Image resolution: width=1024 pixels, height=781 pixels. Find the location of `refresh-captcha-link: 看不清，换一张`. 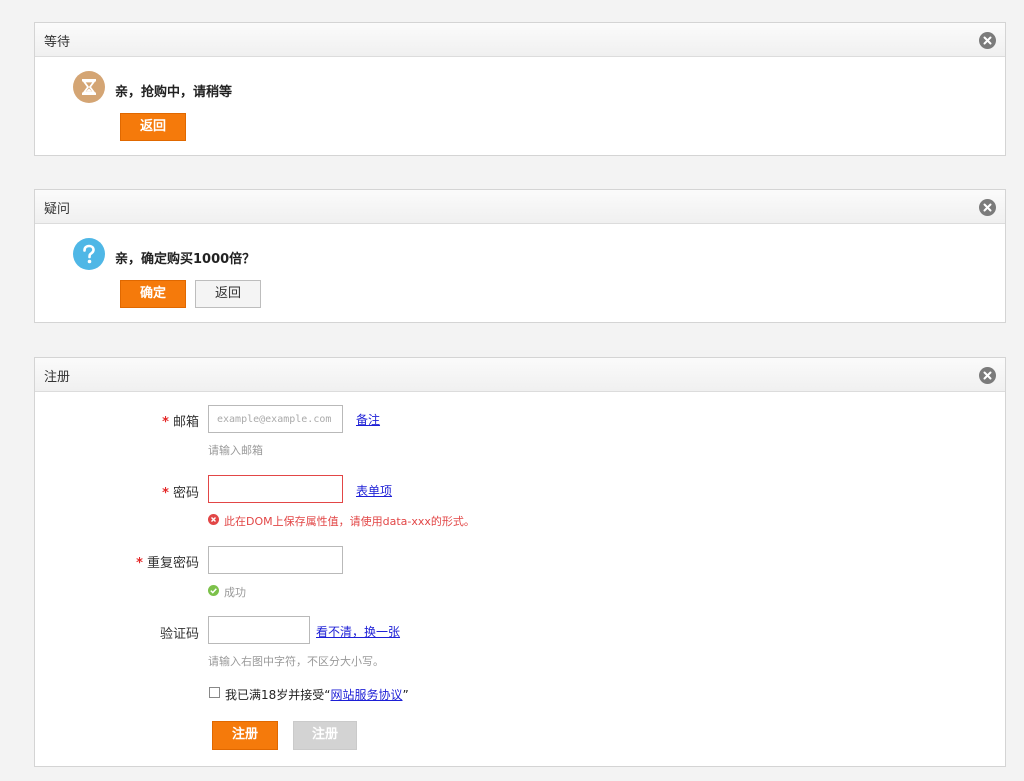

refresh-captcha-link: 看不清，换一张 is located at coordinates (358, 631).